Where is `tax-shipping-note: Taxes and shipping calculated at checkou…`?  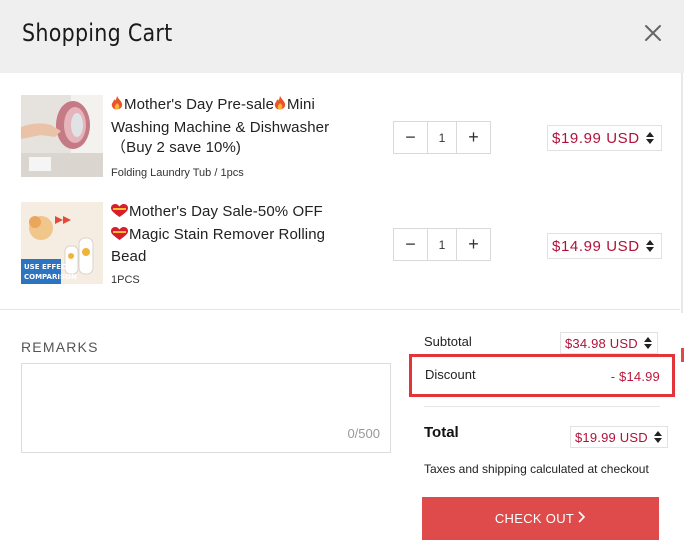
tax-shipping-note: Taxes and shipping calculated at checkou… is located at coordinates (536, 469).